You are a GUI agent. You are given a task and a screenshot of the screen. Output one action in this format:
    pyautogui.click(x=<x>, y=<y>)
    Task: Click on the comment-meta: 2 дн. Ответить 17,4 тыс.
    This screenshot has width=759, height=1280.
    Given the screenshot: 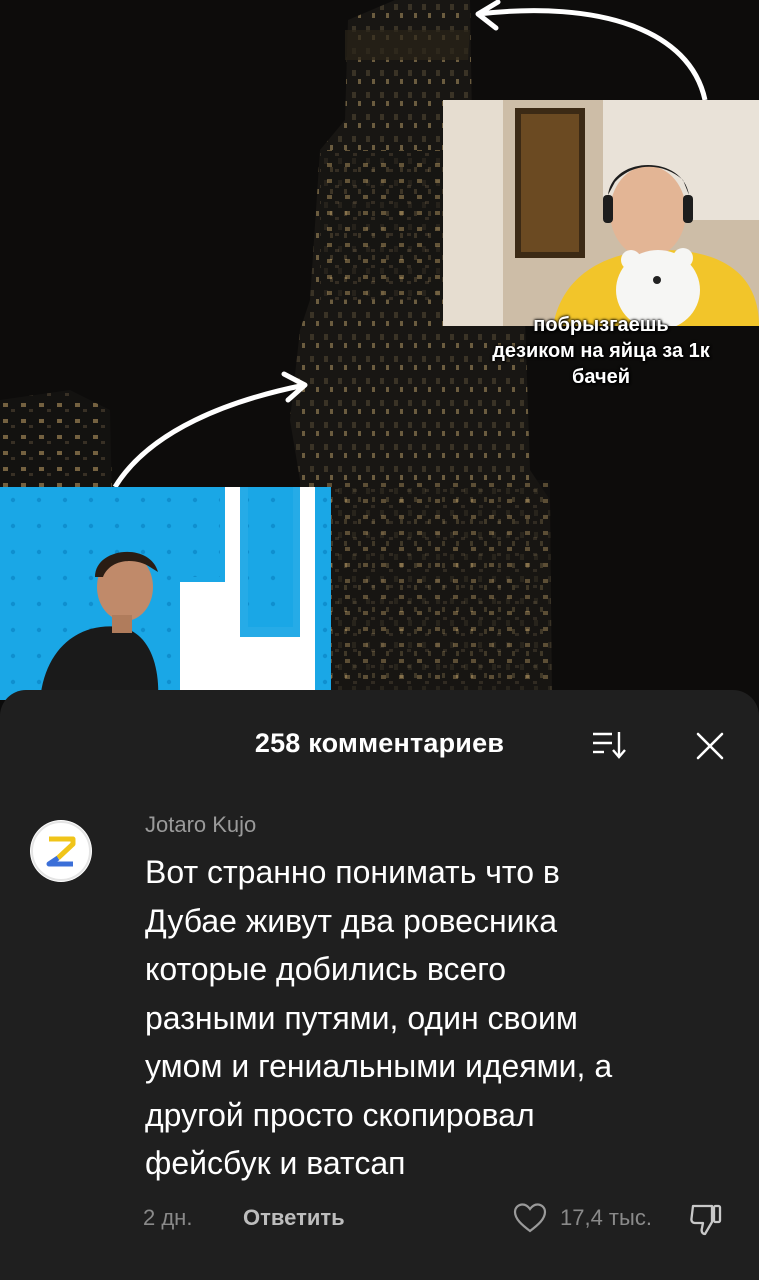 What is the action you would take?
    pyautogui.click(x=379, y=1220)
    